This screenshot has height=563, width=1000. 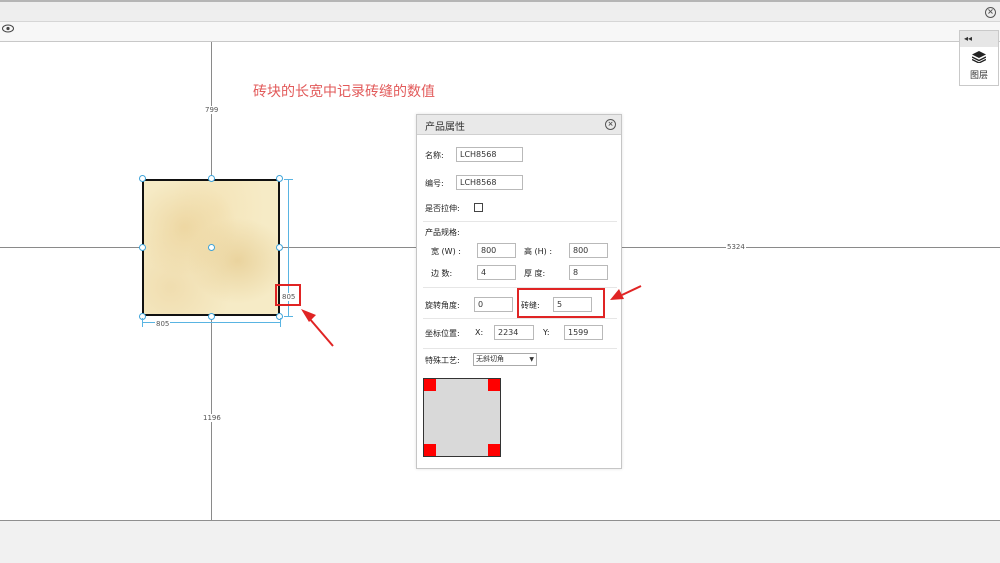 I want to click on status-bar, so click(x=500, y=541).